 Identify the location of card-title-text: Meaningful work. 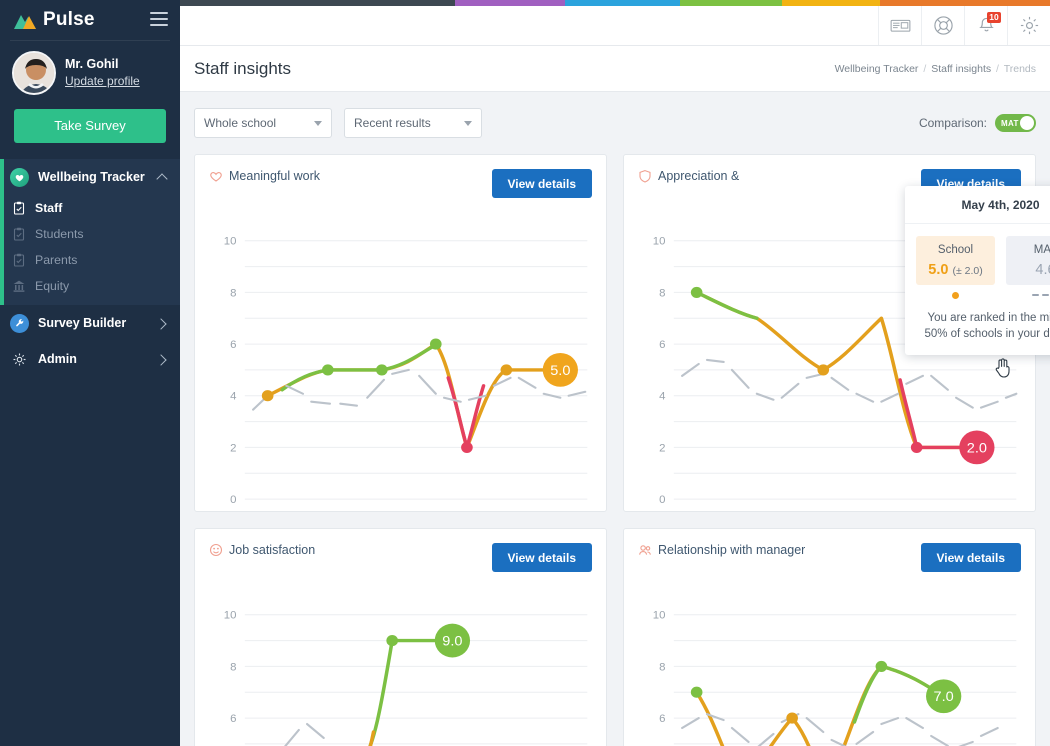
(275, 176).